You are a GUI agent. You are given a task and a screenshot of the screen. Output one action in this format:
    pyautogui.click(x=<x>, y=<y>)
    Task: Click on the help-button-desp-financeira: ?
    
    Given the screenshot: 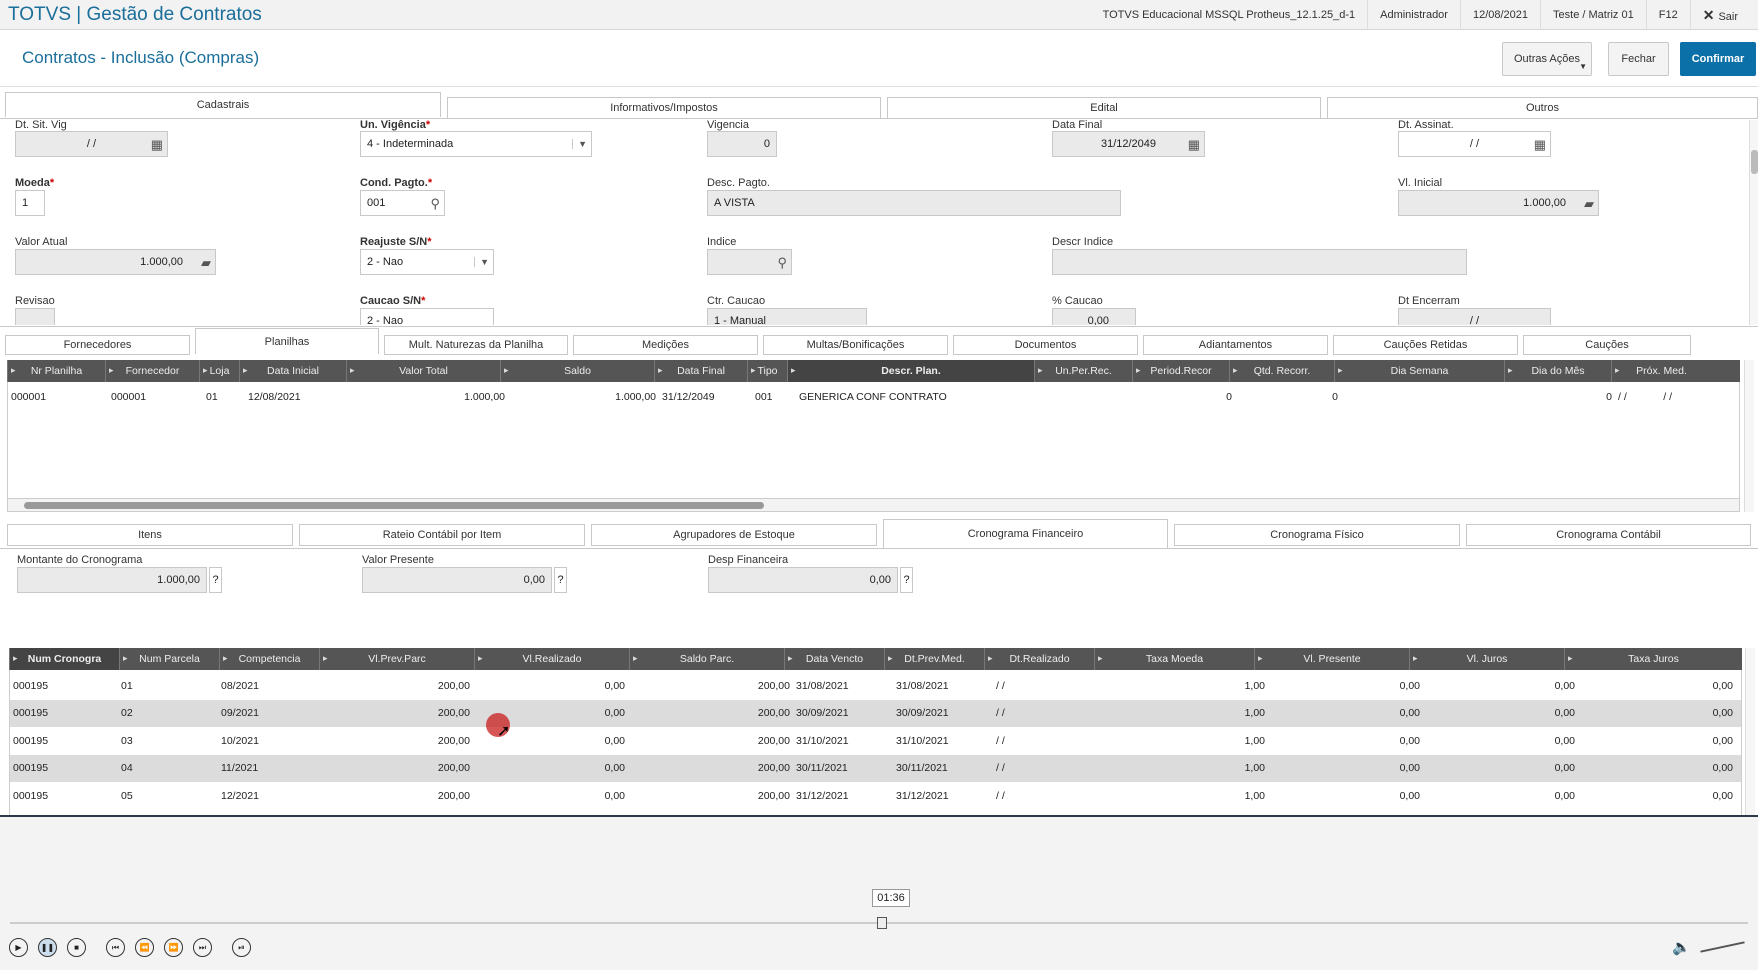 What is the action you would take?
    pyautogui.click(x=906, y=580)
    